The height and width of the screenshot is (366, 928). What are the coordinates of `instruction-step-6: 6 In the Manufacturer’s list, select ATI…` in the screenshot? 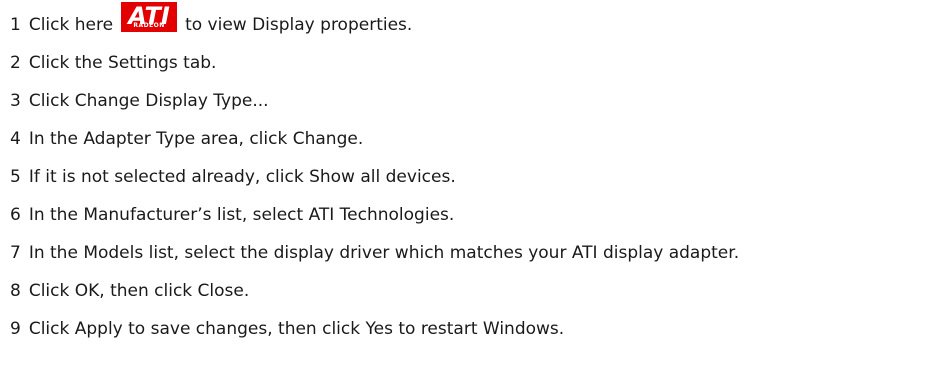 It's located at (374, 215).